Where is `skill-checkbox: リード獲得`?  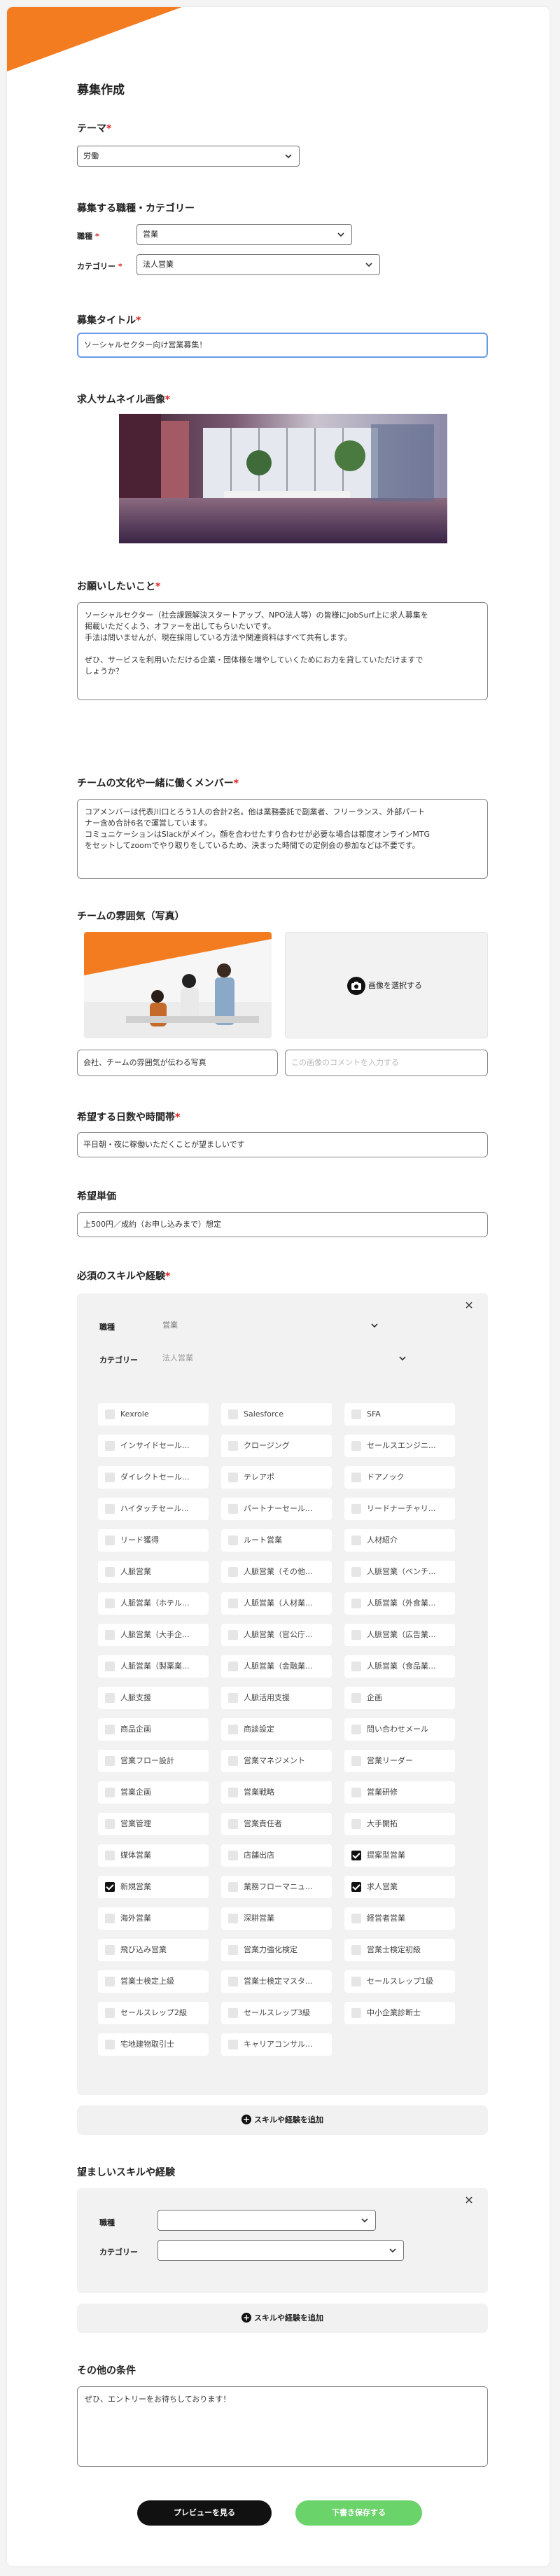 skill-checkbox: リード獲得 is located at coordinates (153, 1540).